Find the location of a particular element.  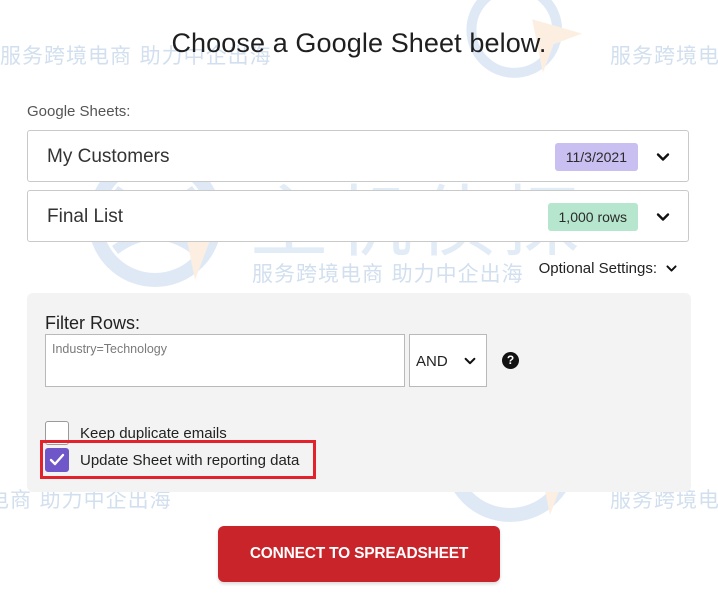

optional-settings-toggle: Optional Settings: is located at coordinates (608, 268).